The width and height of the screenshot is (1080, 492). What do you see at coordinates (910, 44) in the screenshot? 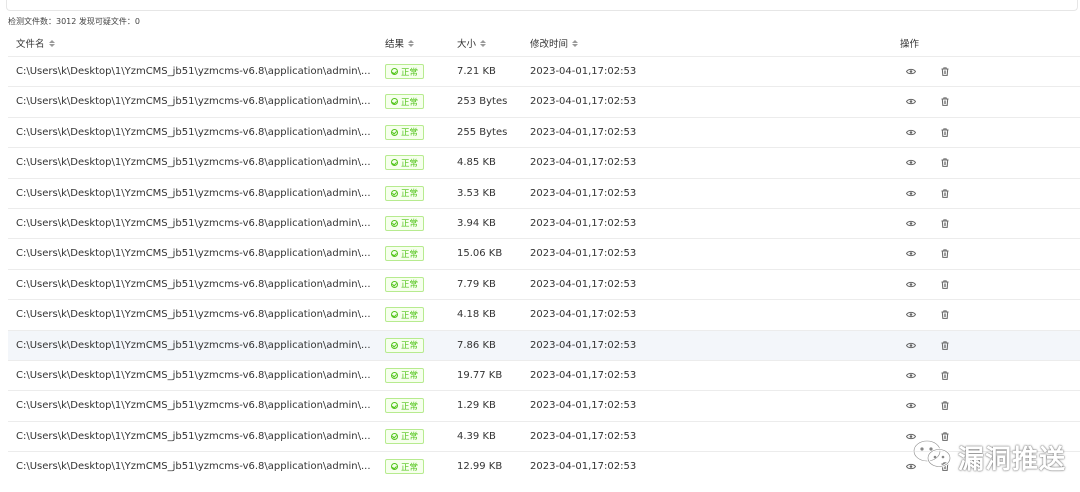
I see `column-header-ops-label: 操作` at bounding box center [910, 44].